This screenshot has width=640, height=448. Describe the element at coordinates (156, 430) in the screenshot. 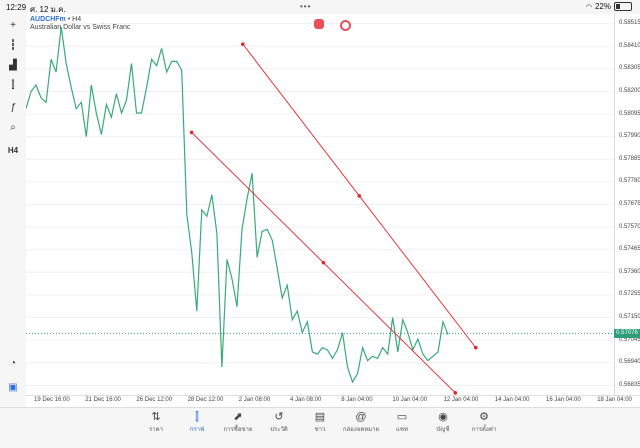

I see `nav-item-label: ราคา` at that location.